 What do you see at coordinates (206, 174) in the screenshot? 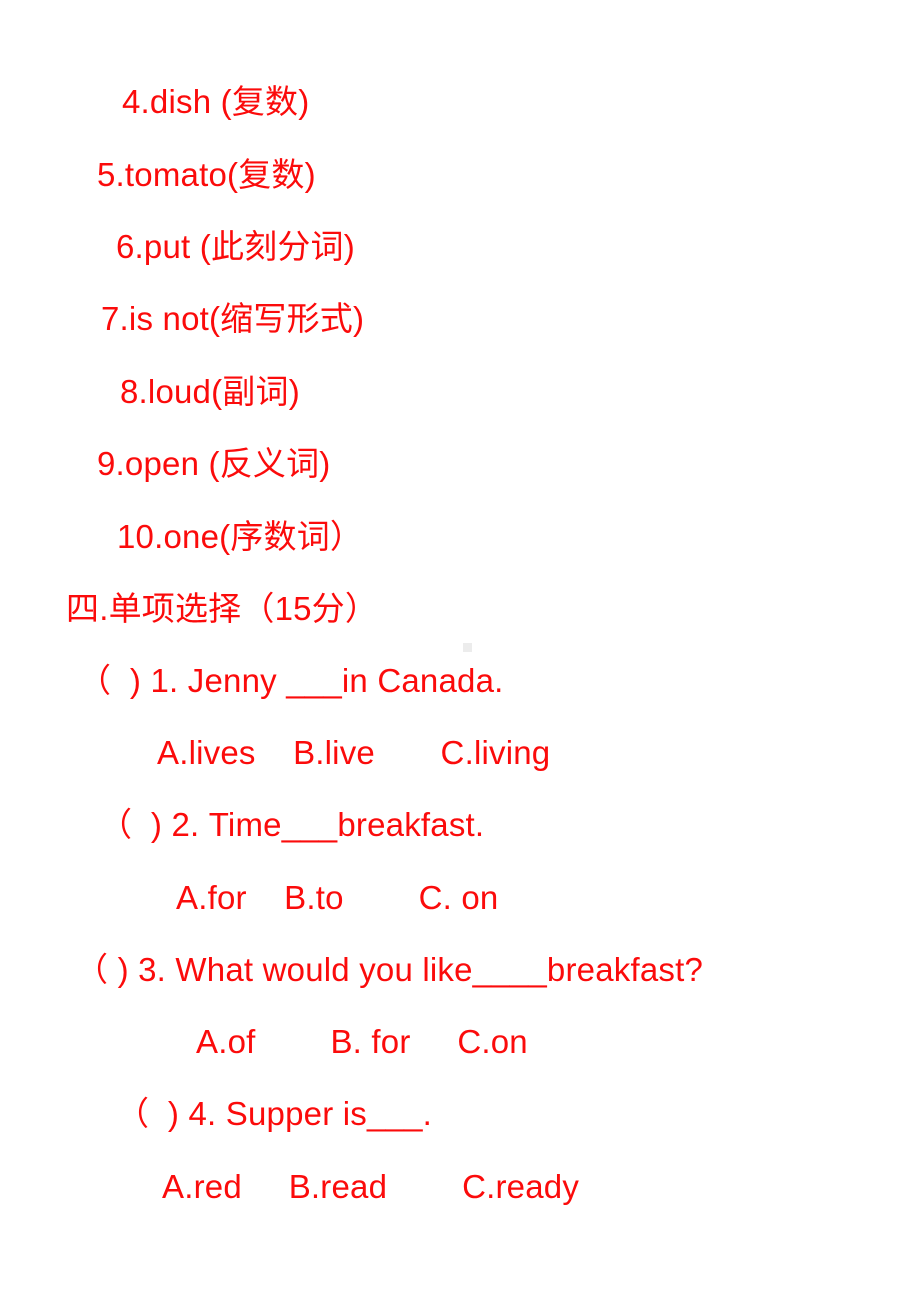
I see `word-item-5: 5.tomato(复数)` at bounding box center [206, 174].